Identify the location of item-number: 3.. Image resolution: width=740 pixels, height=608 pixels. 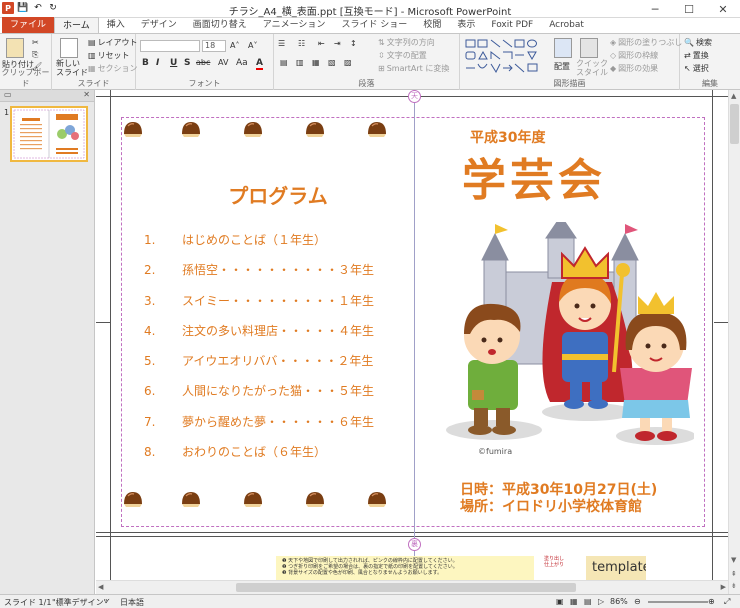
(150, 300).